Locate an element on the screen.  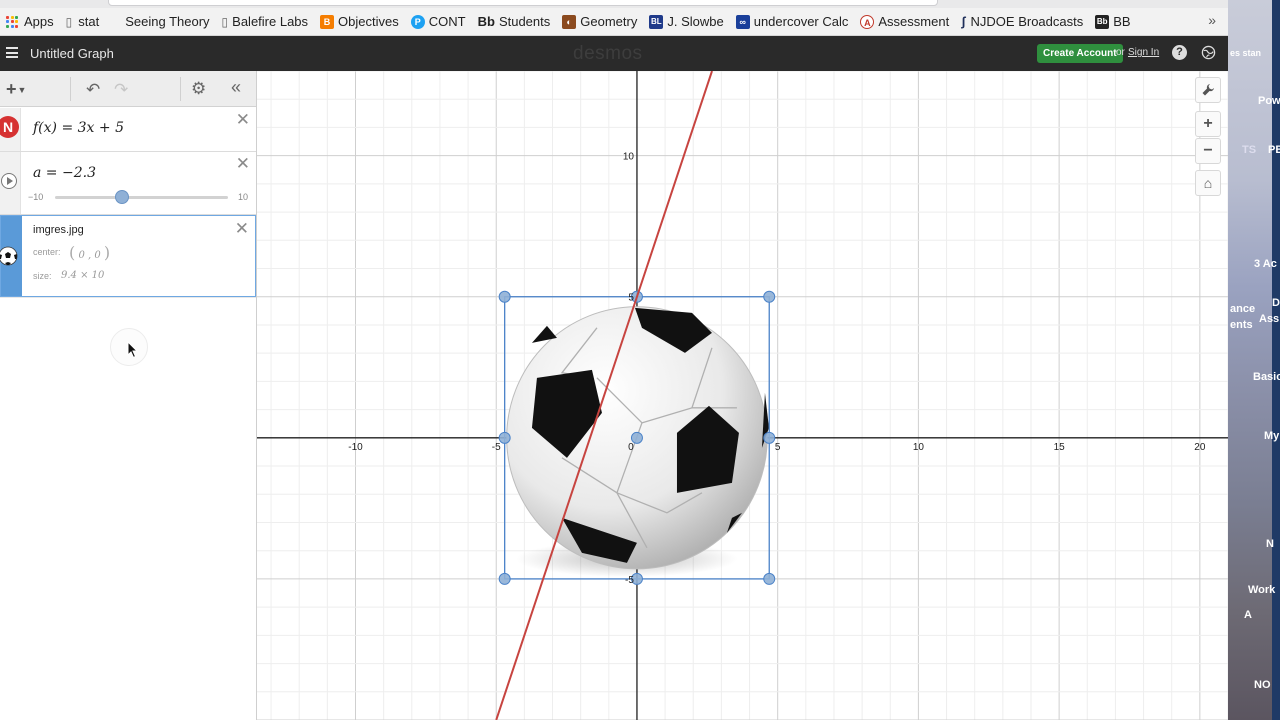
apps-grid-icon is located at coordinates (12, 21).